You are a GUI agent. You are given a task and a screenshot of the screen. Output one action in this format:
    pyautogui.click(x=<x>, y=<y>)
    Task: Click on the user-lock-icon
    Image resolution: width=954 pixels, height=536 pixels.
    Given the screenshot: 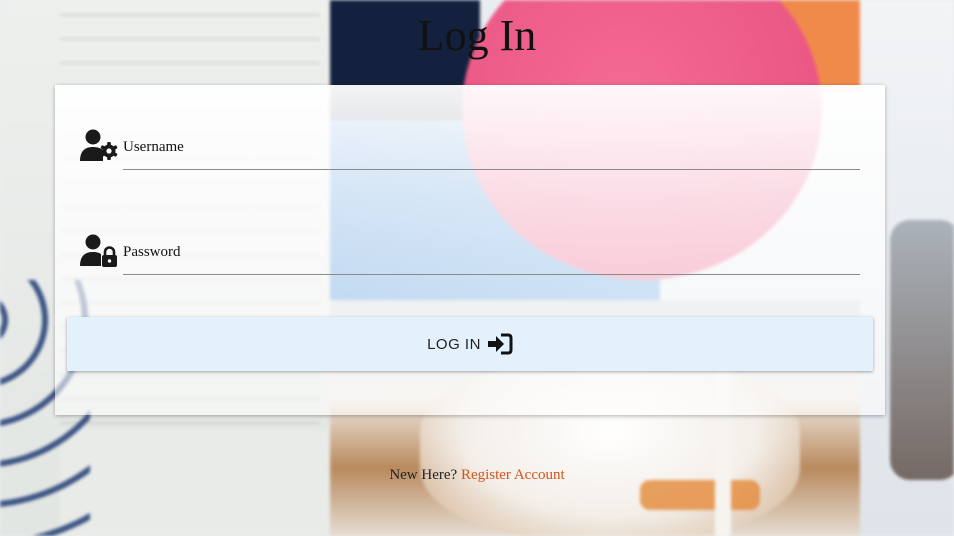 What is the action you would take?
    pyautogui.click(x=100, y=251)
    